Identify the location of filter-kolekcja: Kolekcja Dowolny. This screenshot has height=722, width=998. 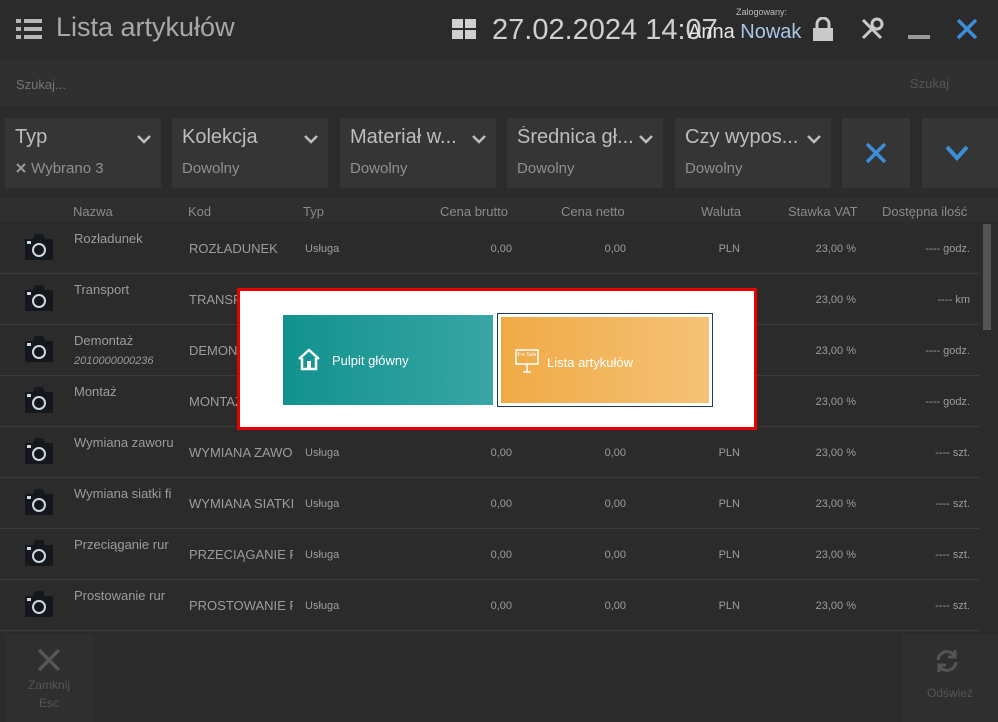
(250, 153).